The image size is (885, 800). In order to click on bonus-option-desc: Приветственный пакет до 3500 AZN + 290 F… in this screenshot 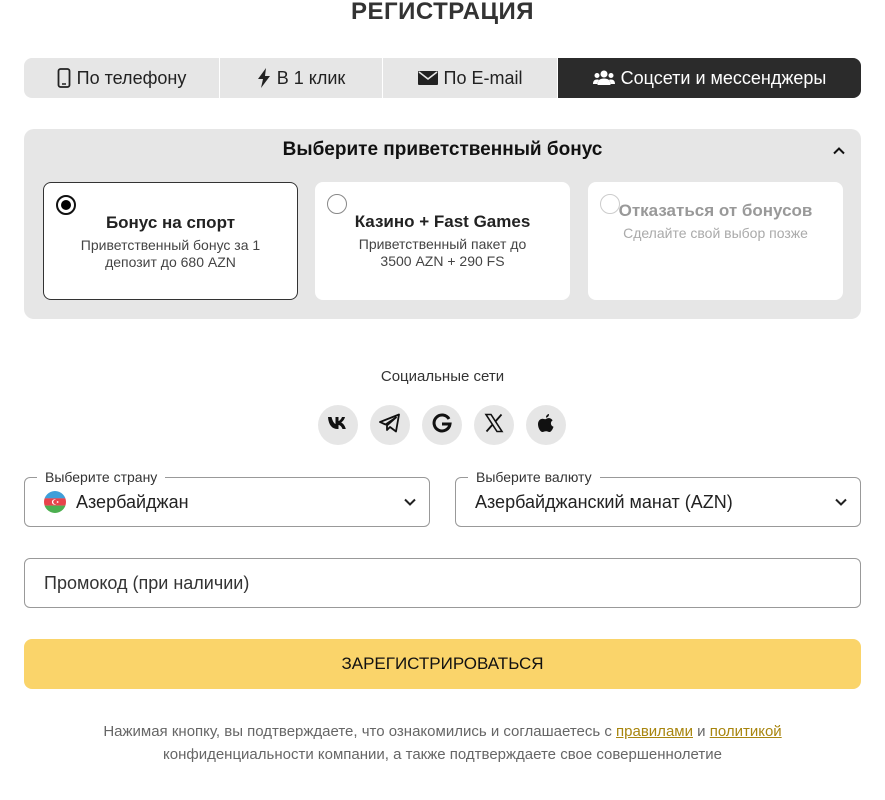, I will do `click(442, 252)`.